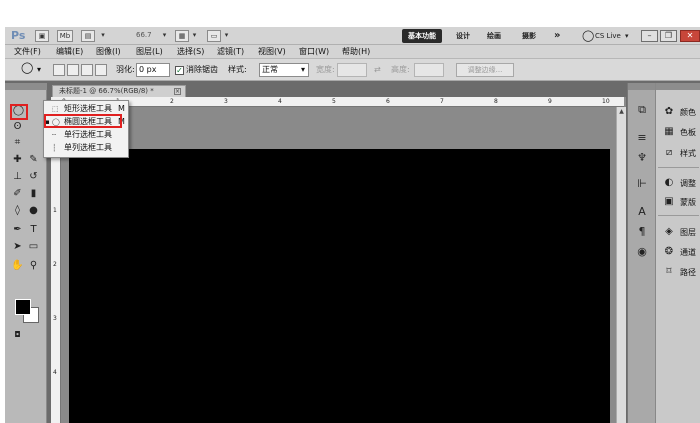  What do you see at coordinates (179, 70) in the screenshot?
I see `antialias-checkbox: ✓` at bounding box center [179, 70].